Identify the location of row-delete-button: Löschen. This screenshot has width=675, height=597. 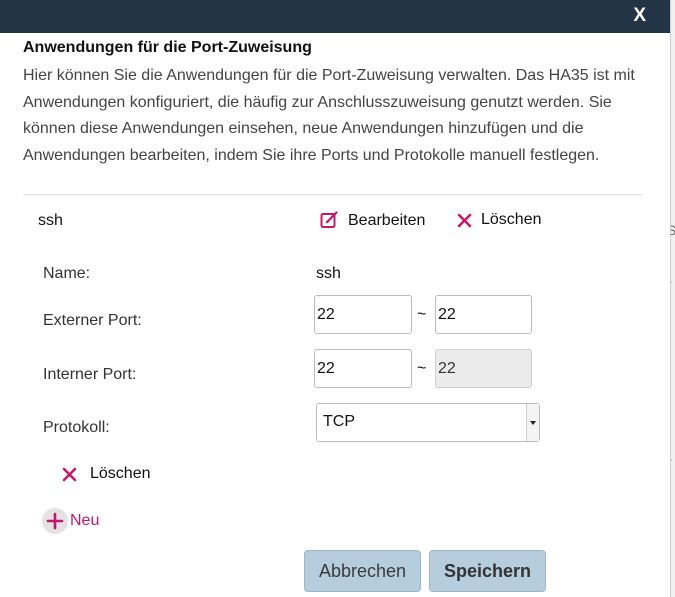
(106, 474).